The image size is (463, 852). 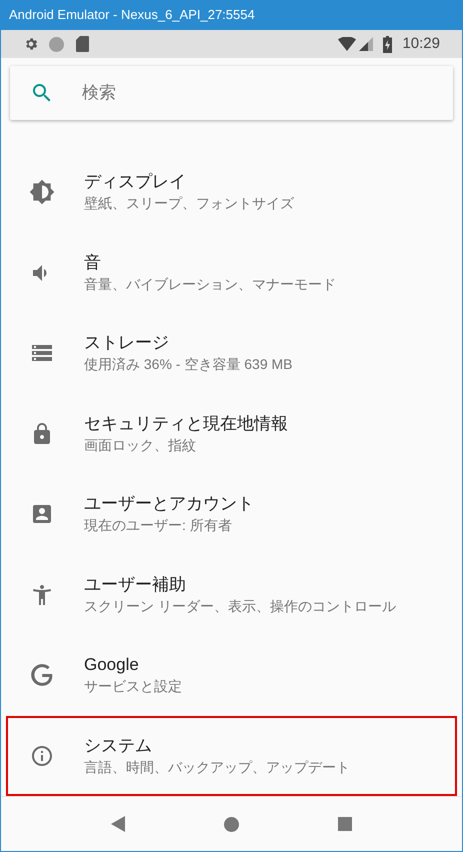 What do you see at coordinates (42, 594) in the screenshot?
I see `accessibility-icon` at bounding box center [42, 594].